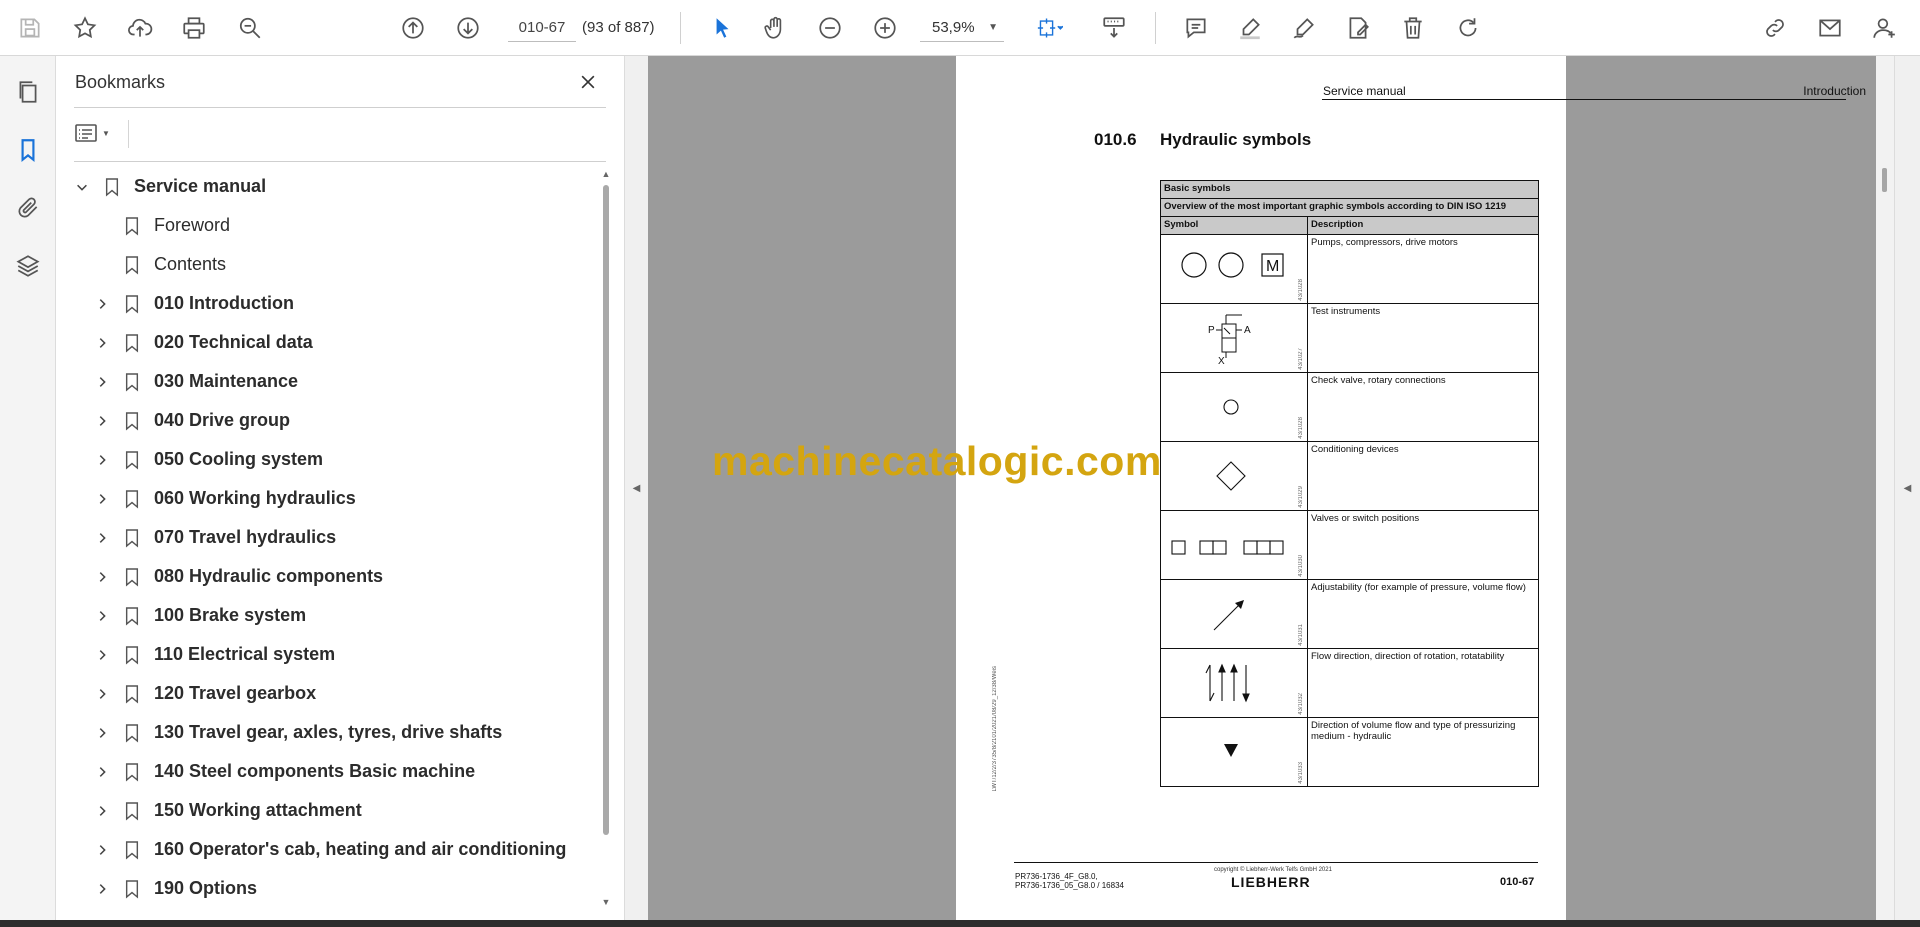  Describe the element at coordinates (238, 576) in the screenshot. I see `bookmark-item: 080 Hydraulic components` at that location.